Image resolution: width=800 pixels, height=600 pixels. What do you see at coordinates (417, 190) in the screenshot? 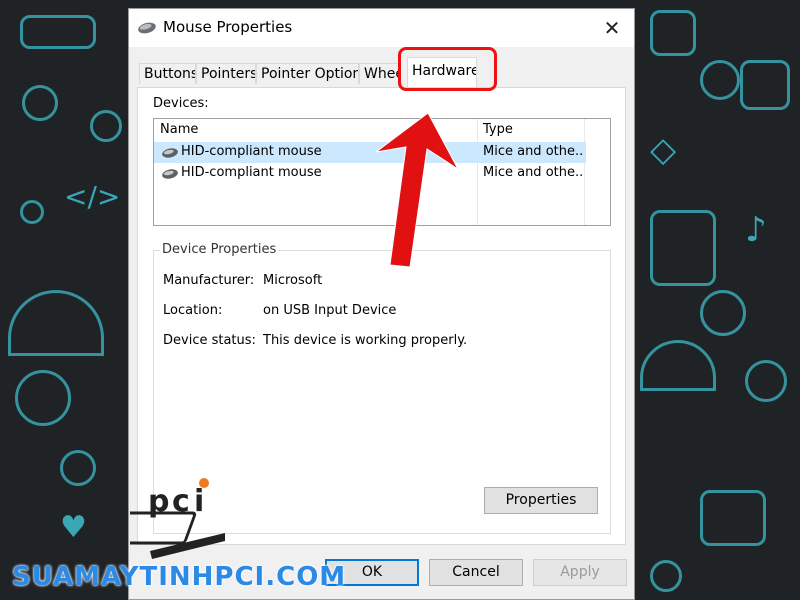
I see `annotation-arrow` at bounding box center [417, 190].